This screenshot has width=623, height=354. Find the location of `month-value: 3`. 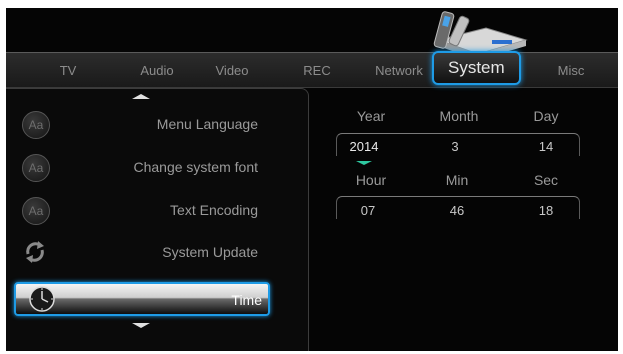

month-value: 3 is located at coordinates (454, 146).